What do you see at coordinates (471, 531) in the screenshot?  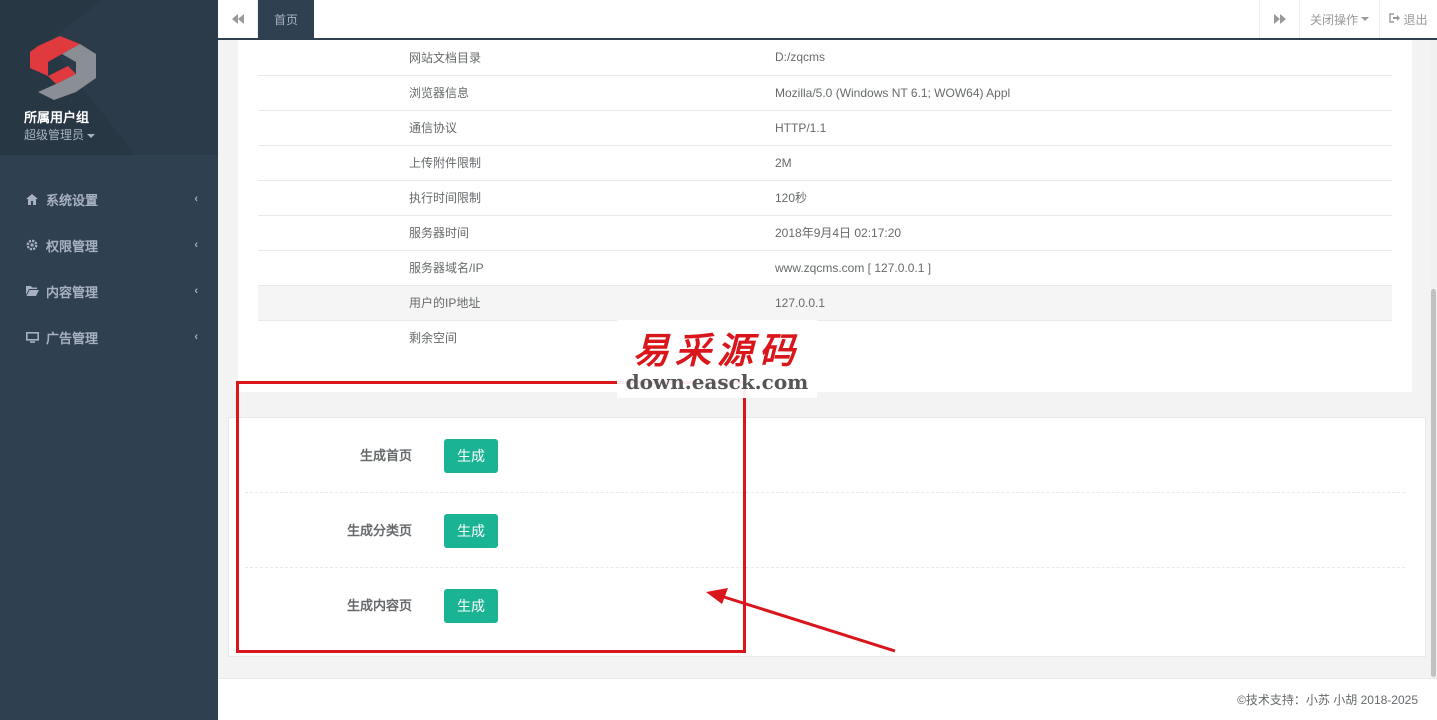 I see `generate-category-button: 生成` at bounding box center [471, 531].